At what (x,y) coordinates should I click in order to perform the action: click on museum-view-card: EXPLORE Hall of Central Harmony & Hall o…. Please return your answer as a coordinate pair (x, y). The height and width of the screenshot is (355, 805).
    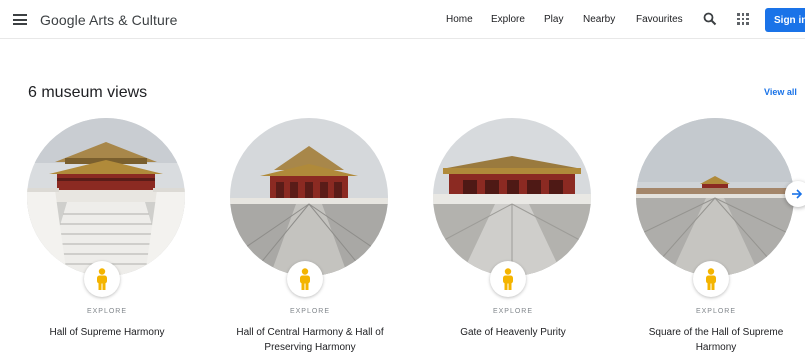
    Looking at the image, I should click on (310, 235).